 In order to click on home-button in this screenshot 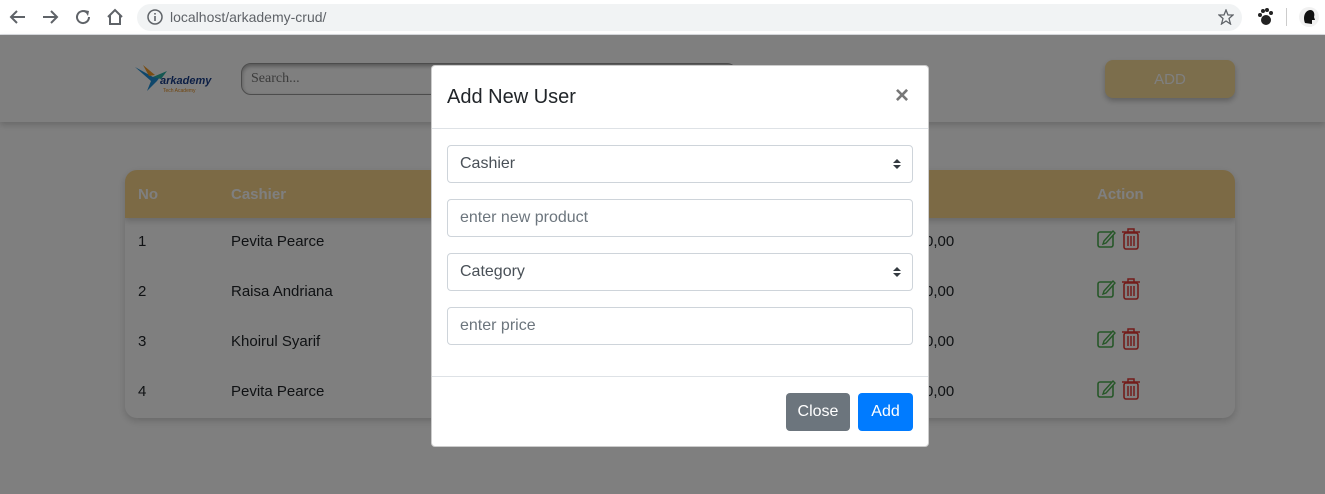, I will do `click(115, 17)`.